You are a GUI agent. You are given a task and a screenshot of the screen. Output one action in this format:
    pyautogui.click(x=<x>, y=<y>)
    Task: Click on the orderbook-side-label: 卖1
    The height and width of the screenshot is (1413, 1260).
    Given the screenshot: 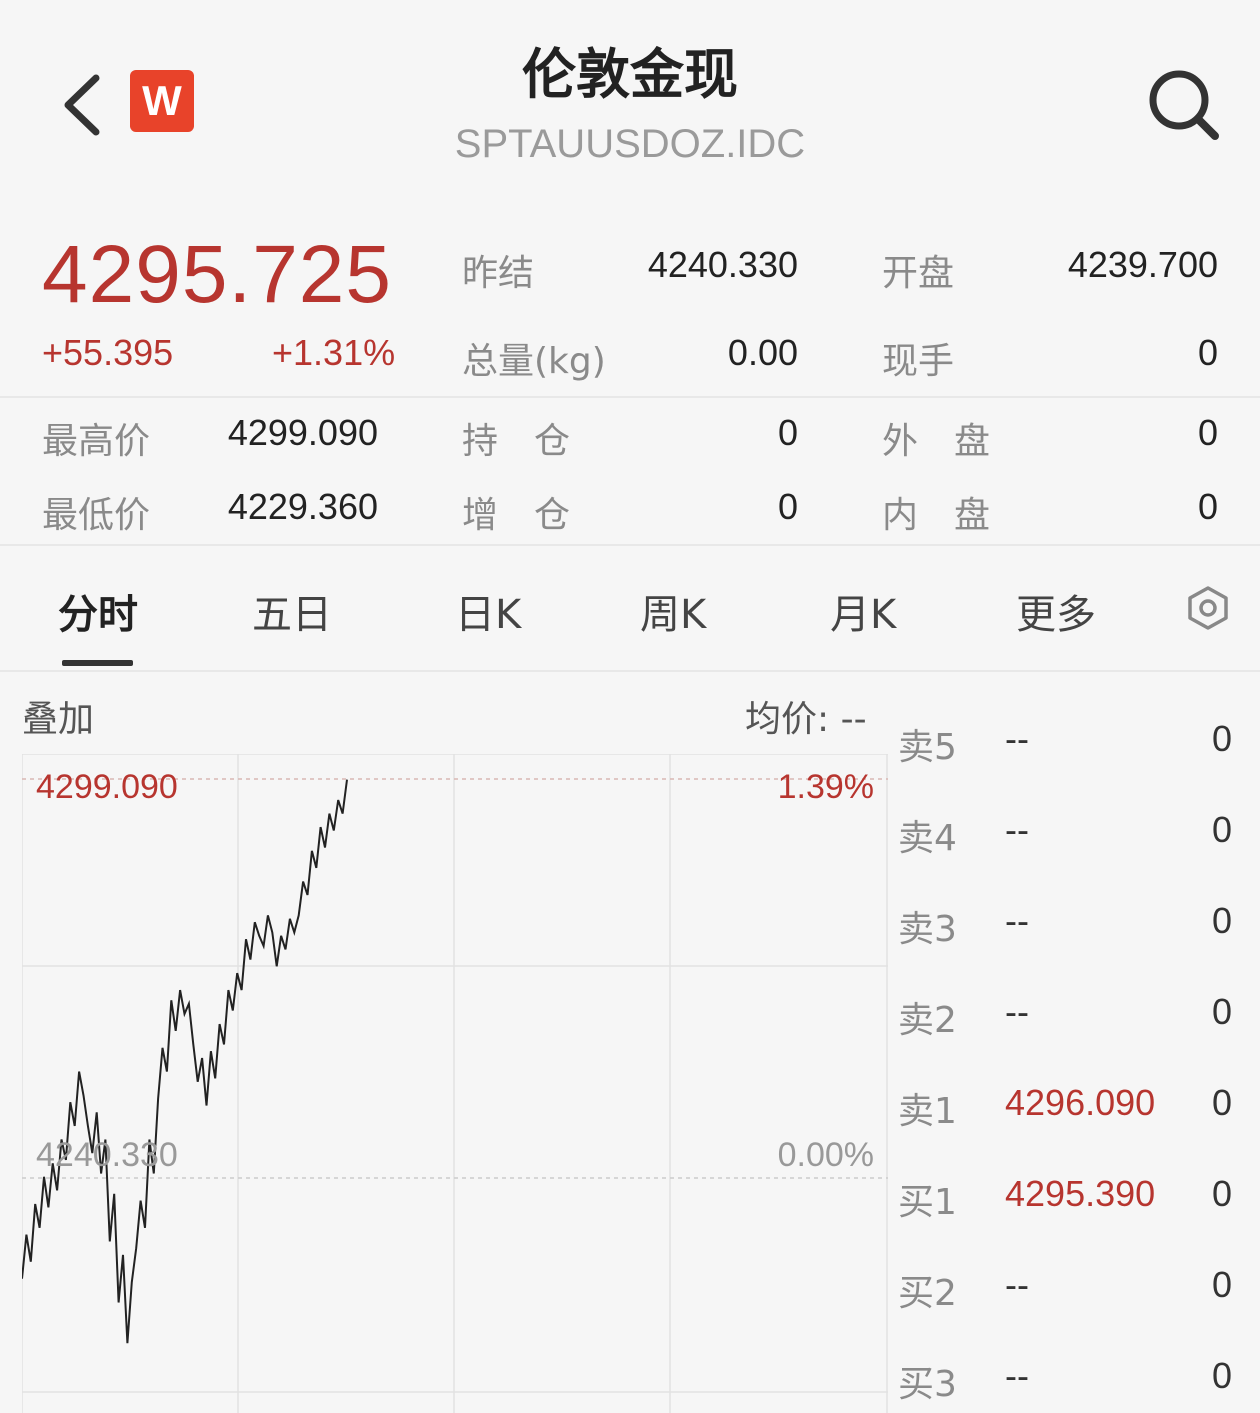 What is the action you would take?
    pyautogui.click(x=927, y=1111)
    